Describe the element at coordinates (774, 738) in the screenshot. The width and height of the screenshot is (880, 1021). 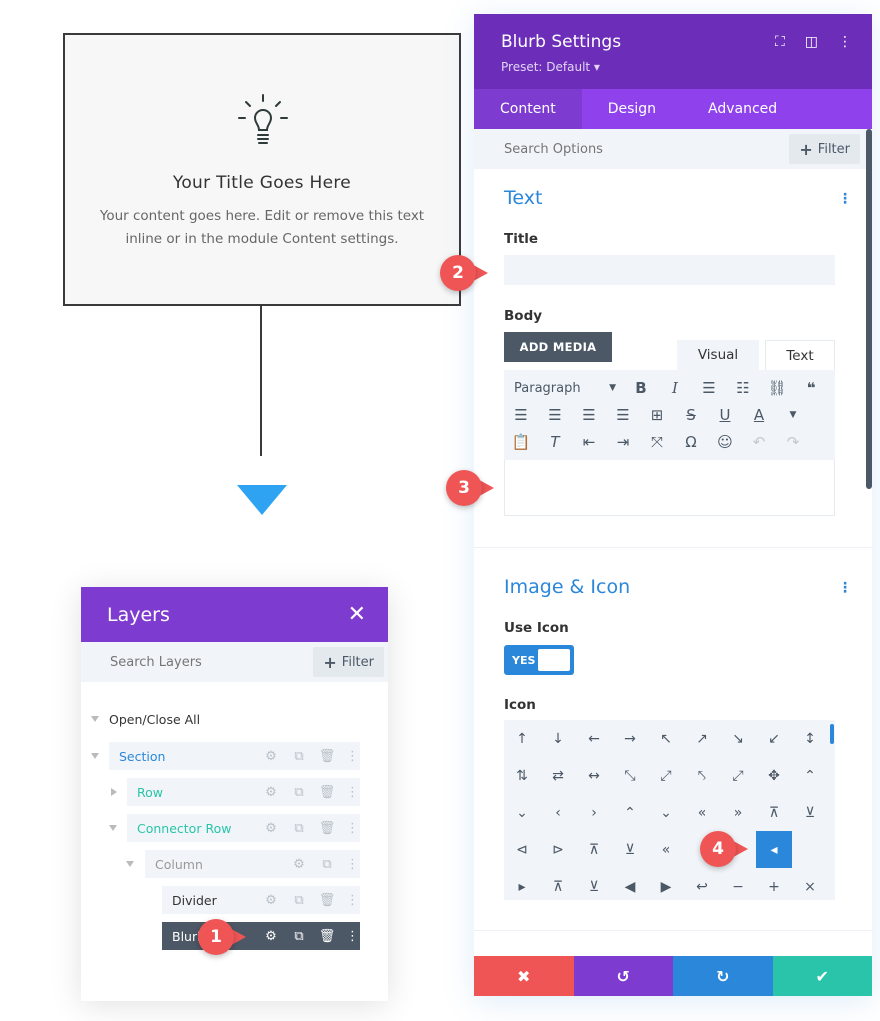
I see `icon-option: ↙` at that location.